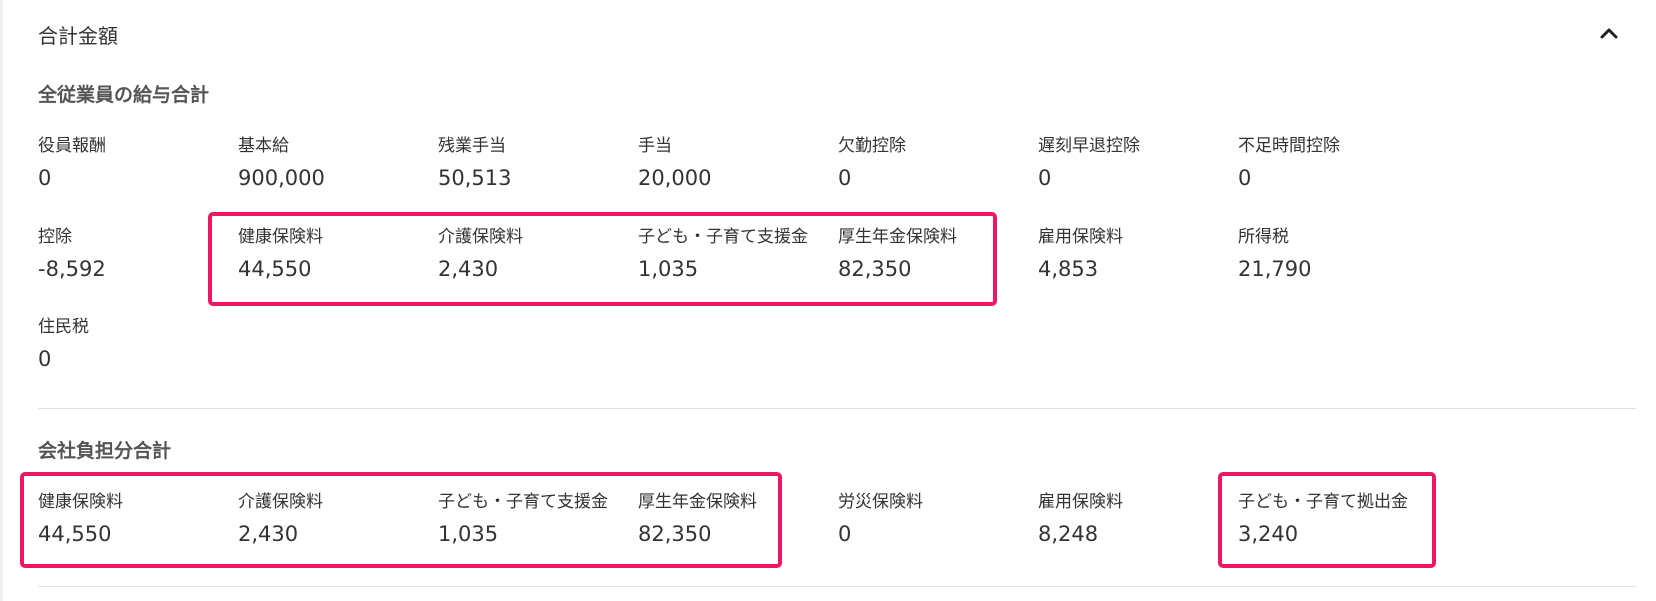 The width and height of the screenshot is (1656, 601). What do you see at coordinates (281, 160) in the screenshot?
I see `employee-item-base-salary: 基本給 900,000` at bounding box center [281, 160].